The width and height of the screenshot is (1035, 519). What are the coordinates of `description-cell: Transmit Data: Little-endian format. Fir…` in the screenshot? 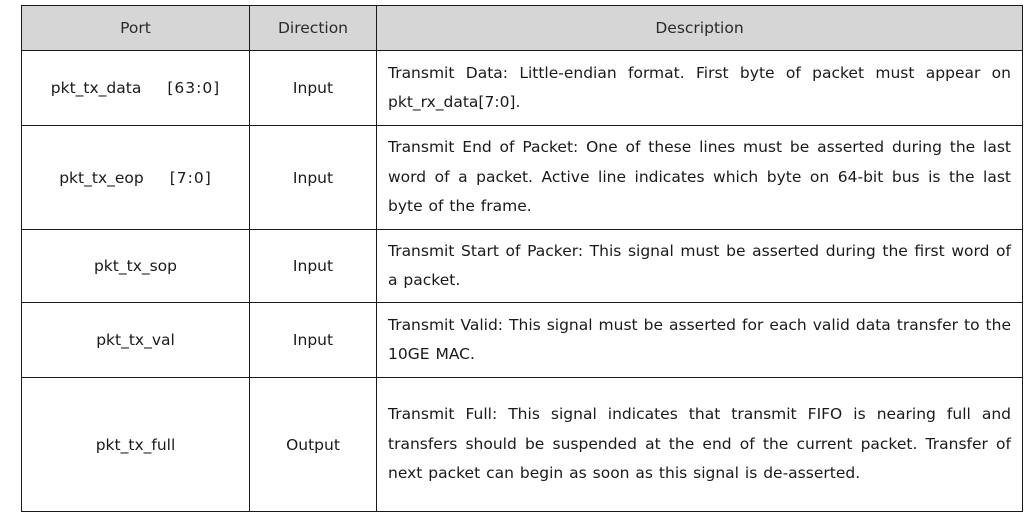 It's located at (699, 88).